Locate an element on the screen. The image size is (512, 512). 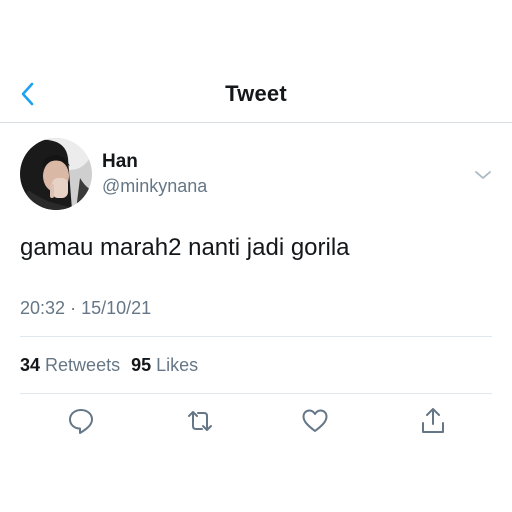
avatar-image is located at coordinates (56, 174).